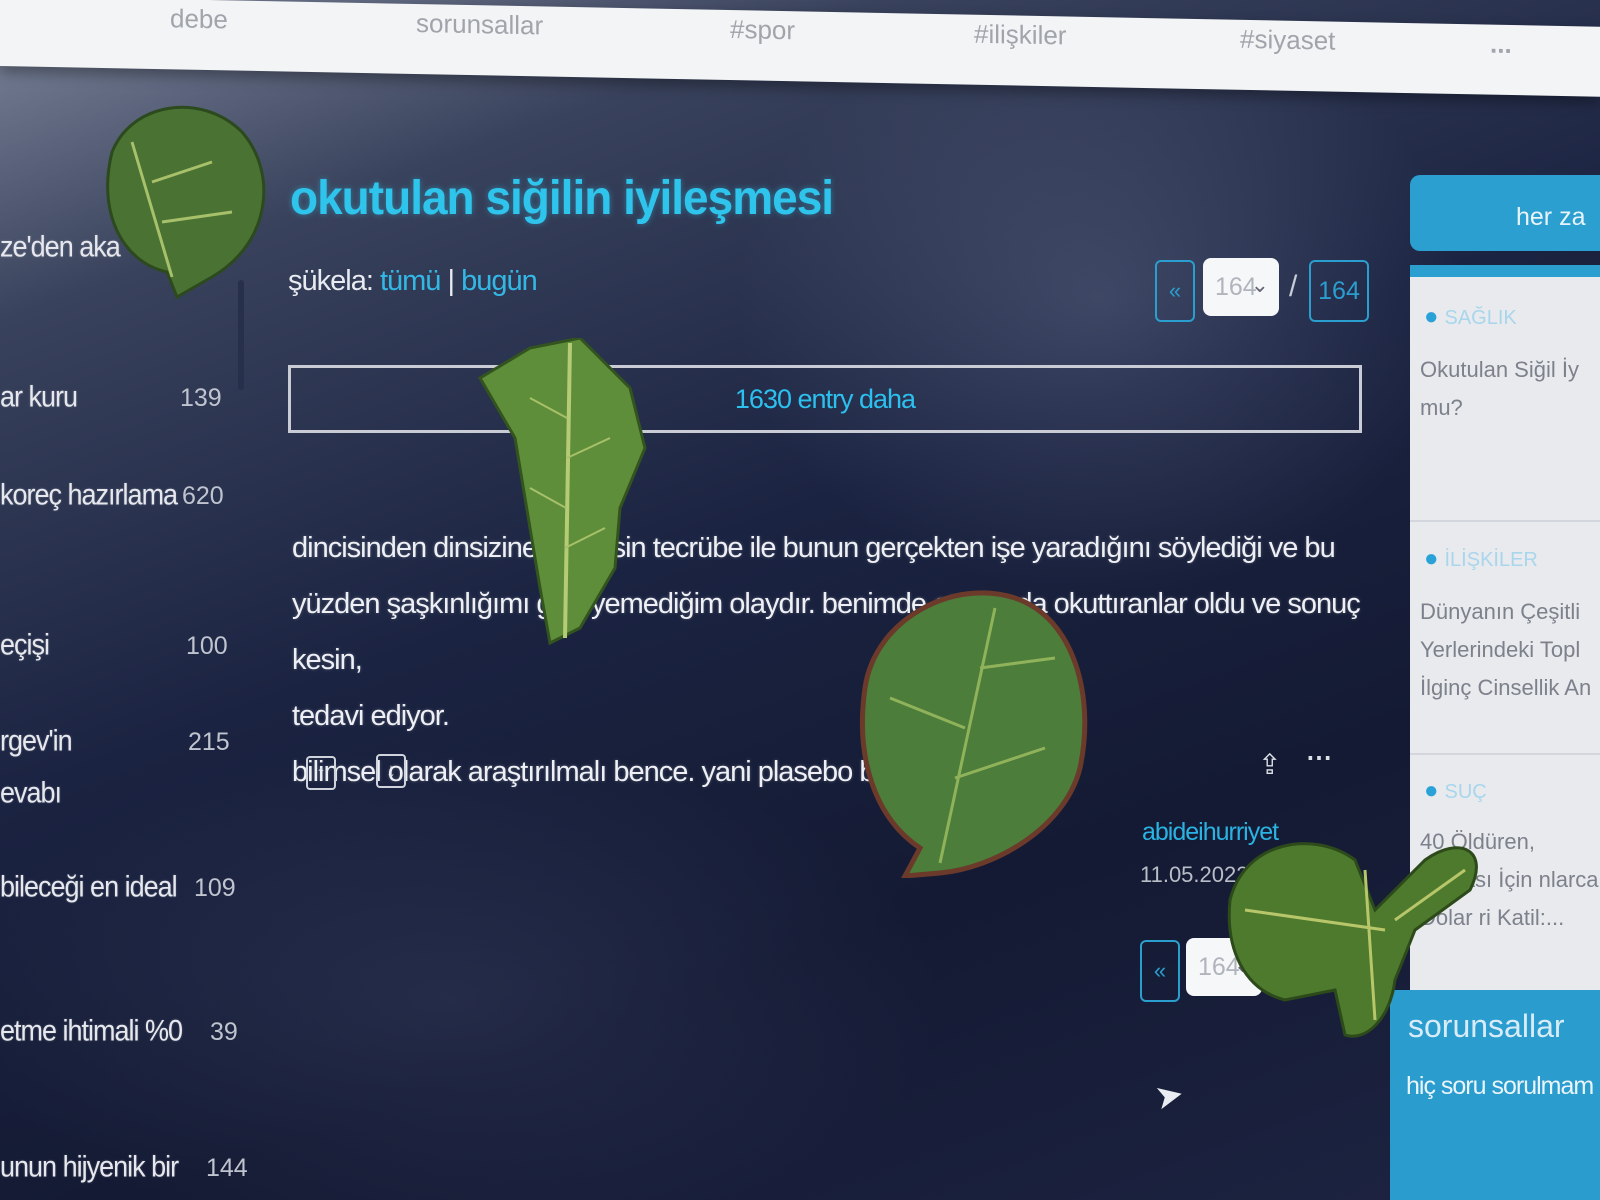  I want to click on sidebar-topic-count: 620, so click(203, 496).